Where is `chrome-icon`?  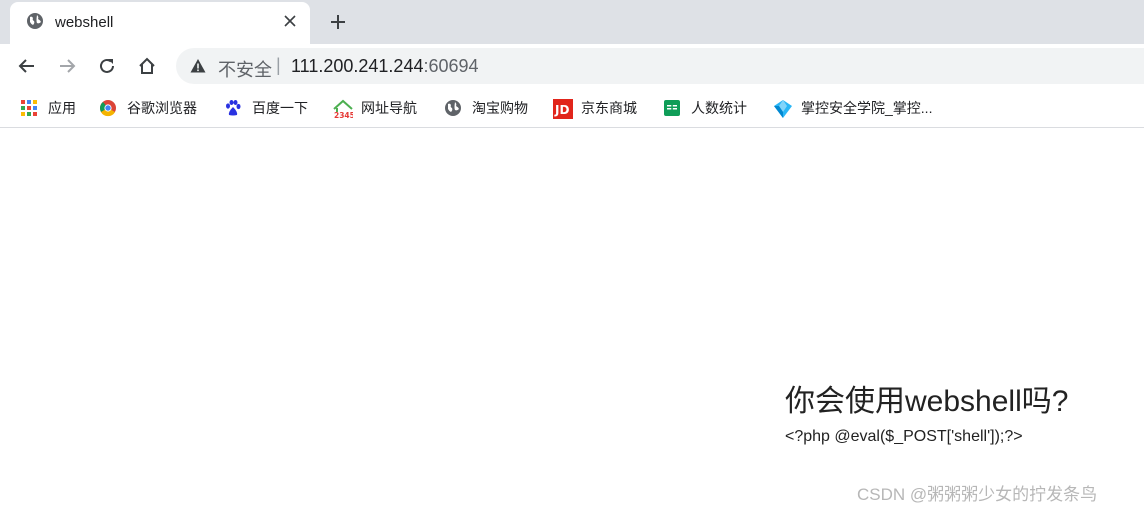 chrome-icon is located at coordinates (108, 108).